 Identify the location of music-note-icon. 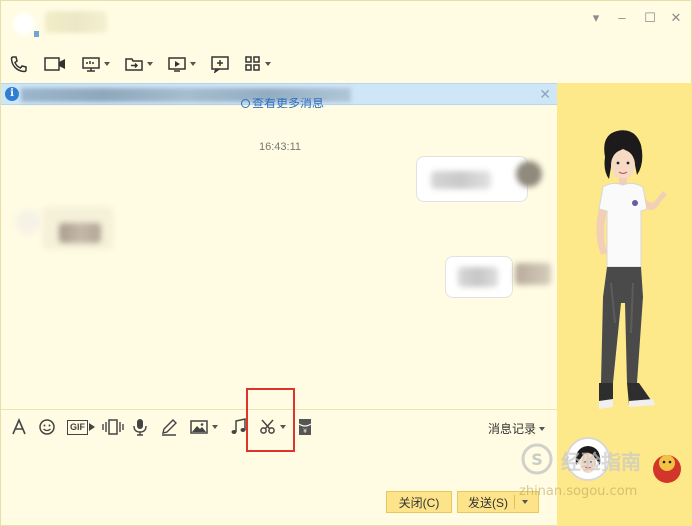
(238, 426).